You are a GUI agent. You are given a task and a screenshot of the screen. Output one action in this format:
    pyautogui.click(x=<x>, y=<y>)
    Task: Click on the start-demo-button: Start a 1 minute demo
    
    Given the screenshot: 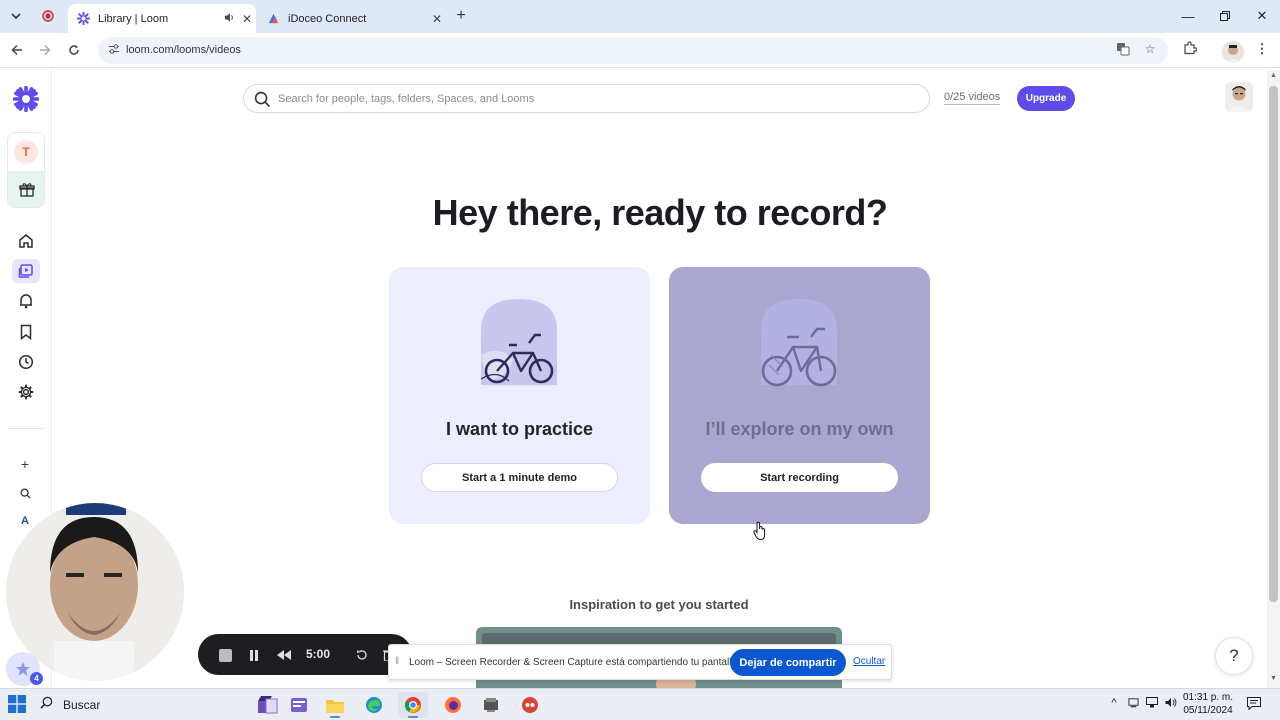 What is the action you would take?
    pyautogui.click(x=519, y=477)
    